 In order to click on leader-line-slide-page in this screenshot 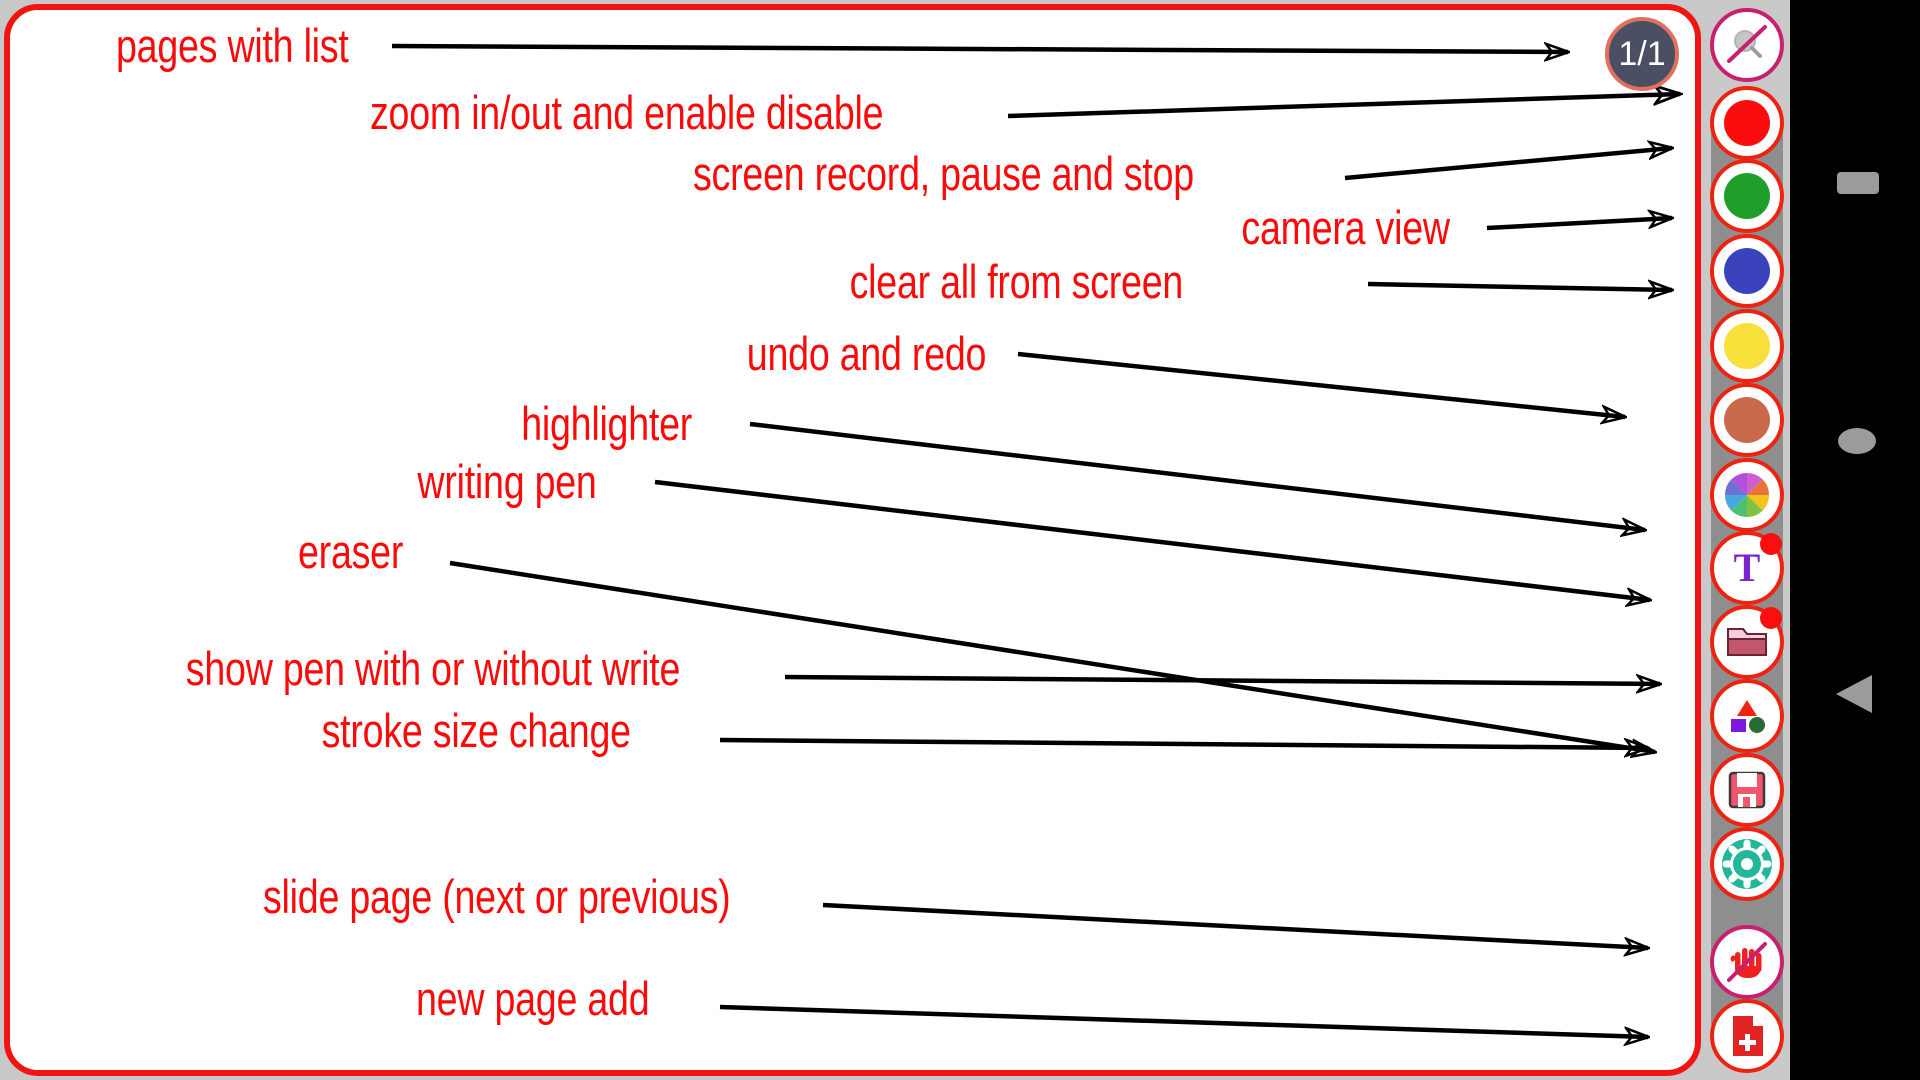, I will do `click(1235, 925)`.